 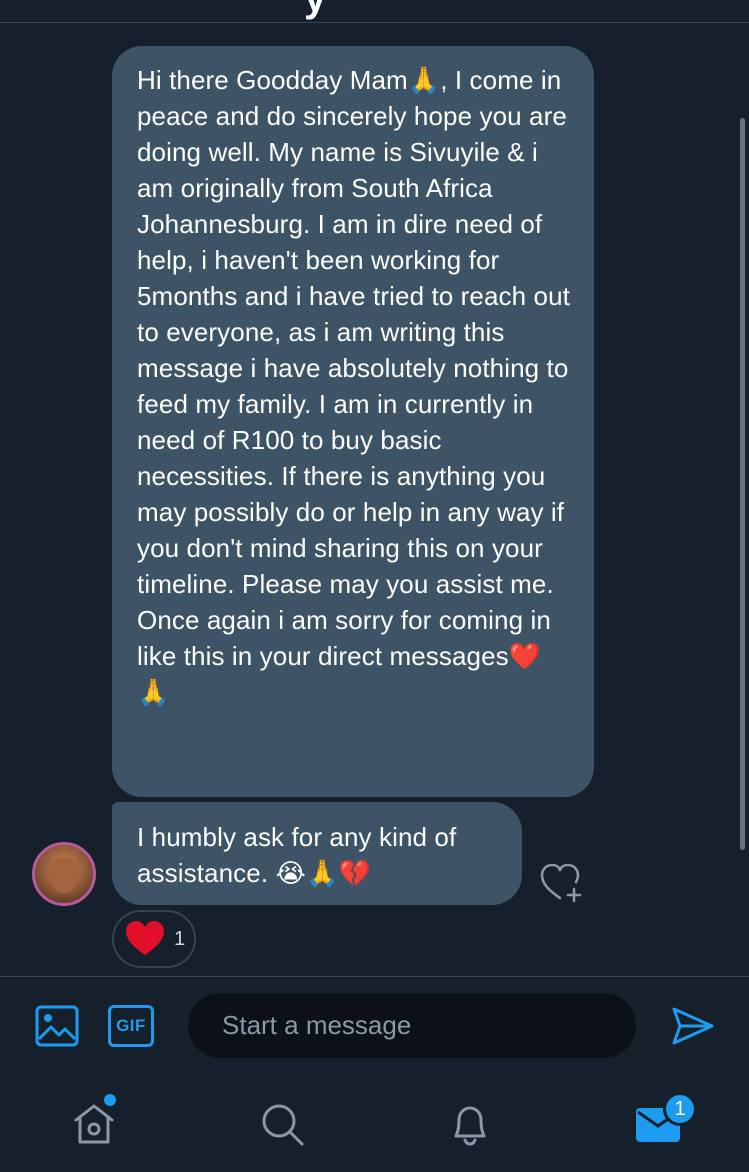 What do you see at coordinates (317, 1025) in the screenshot?
I see `message-input-placeholder: Start a message` at bounding box center [317, 1025].